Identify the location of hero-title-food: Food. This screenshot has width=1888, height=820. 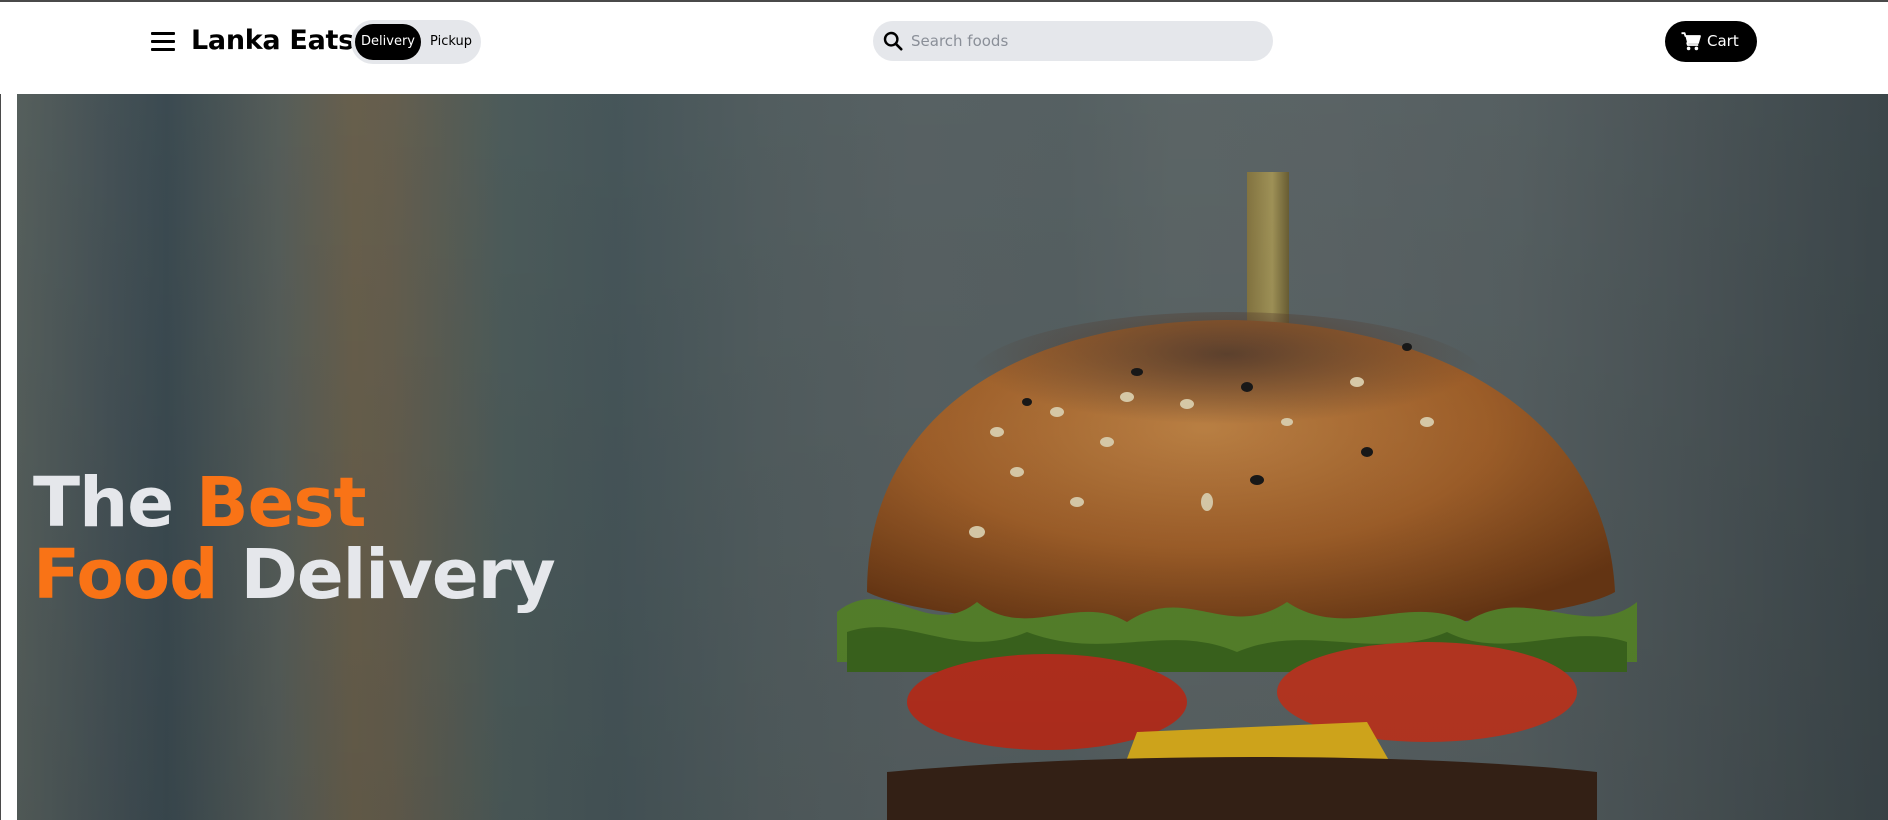
(126, 575).